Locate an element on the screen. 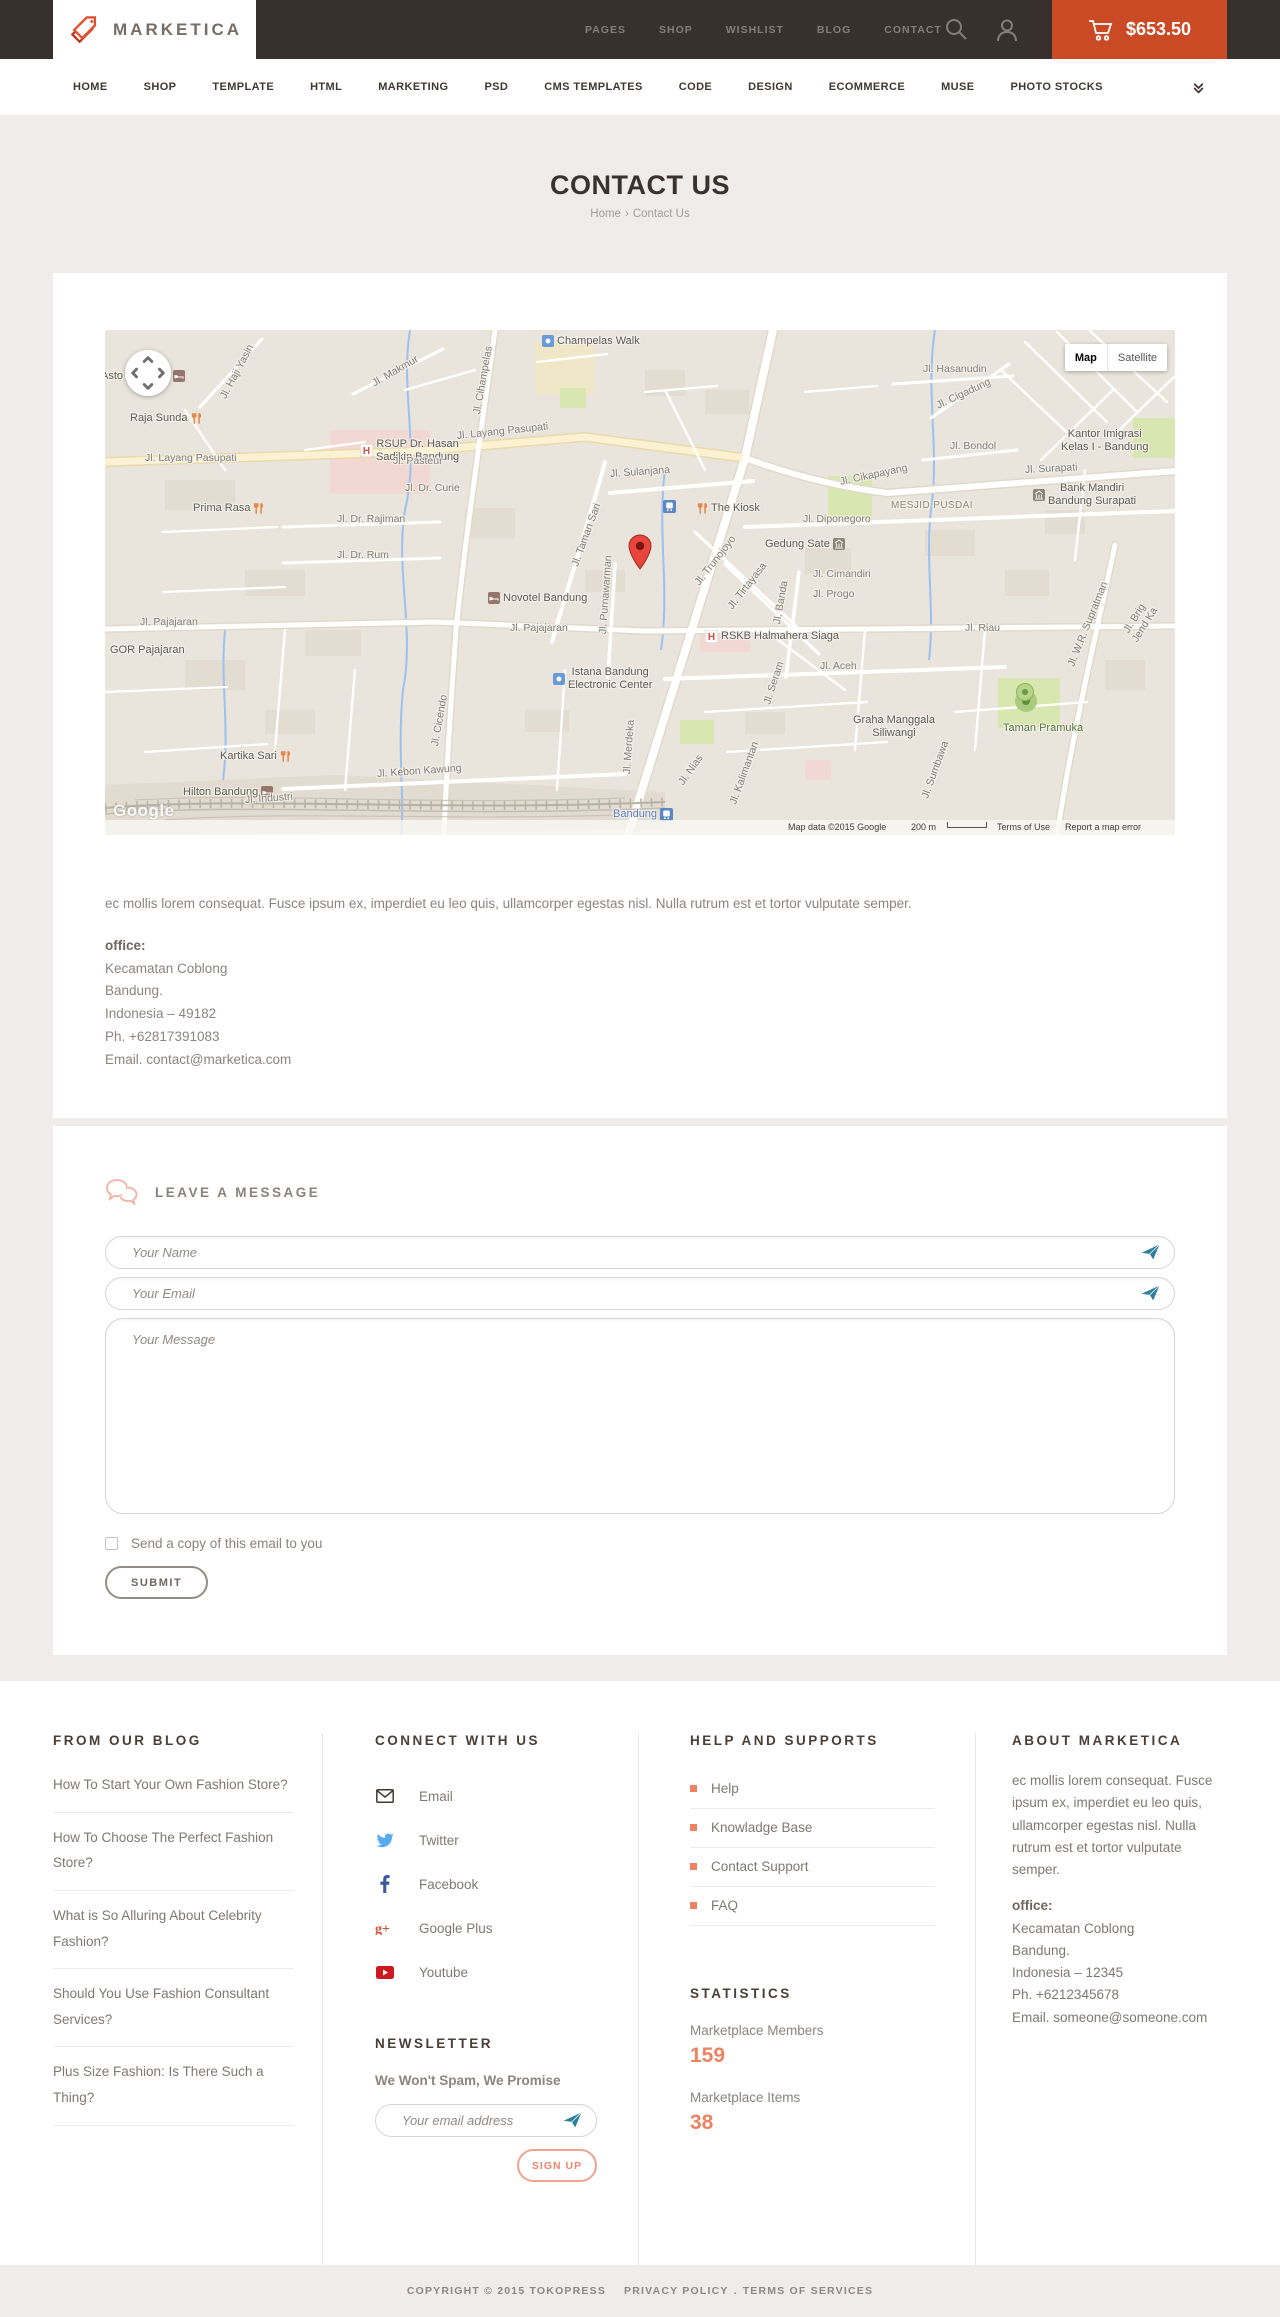  footer-connect-title: CONNECT WITH US is located at coordinates (457, 1740).